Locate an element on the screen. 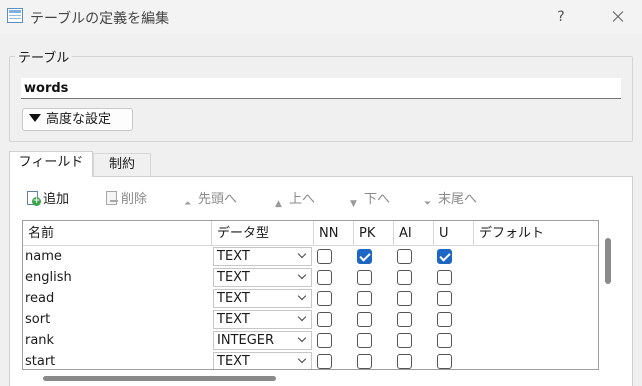 The height and width of the screenshot is (386, 642). move-top-label: 先頭へ is located at coordinates (218, 199).